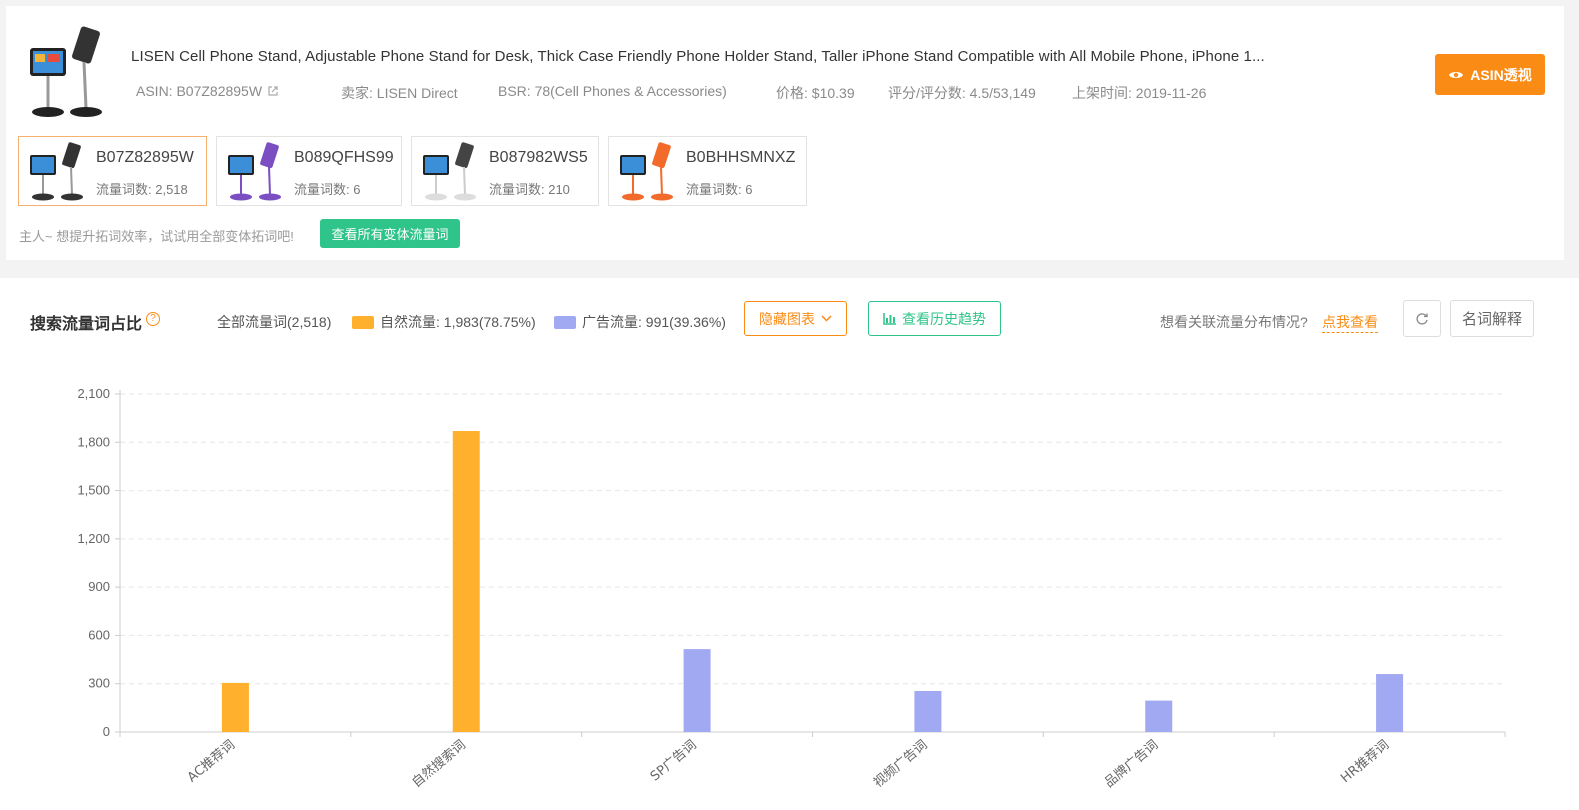 This screenshot has width=1579, height=810. I want to click on variant-card-3: B087982WS5 流量词数: 210, so click(505, 171).